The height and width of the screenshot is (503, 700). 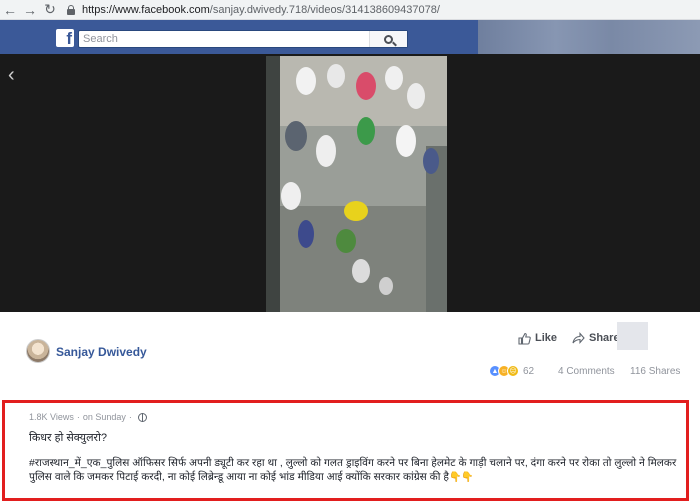 I want to click on chevron-left-icon: ‹, so click(x=11, y=75).